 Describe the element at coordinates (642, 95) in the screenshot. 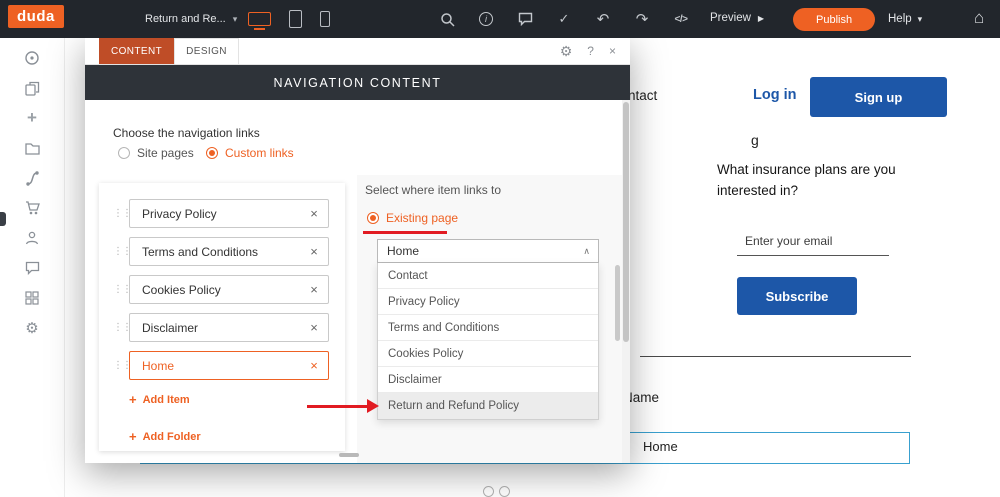

I see `nav-link-contact-partial: ntact` at that location.